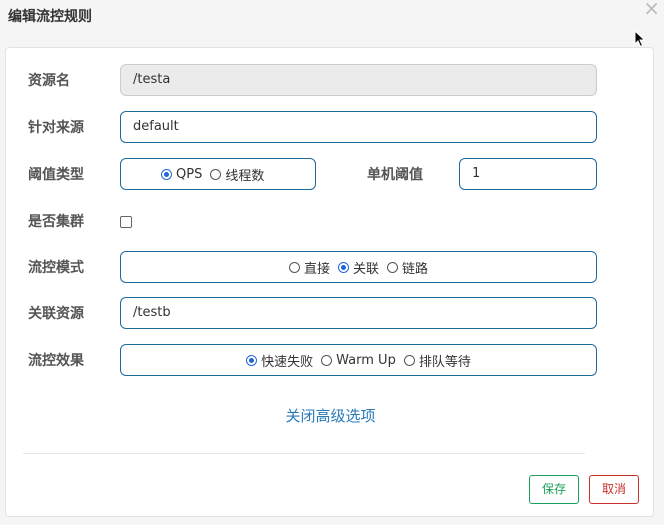  I want to click on control-mode-label: 流控模式, so click(56, 268).